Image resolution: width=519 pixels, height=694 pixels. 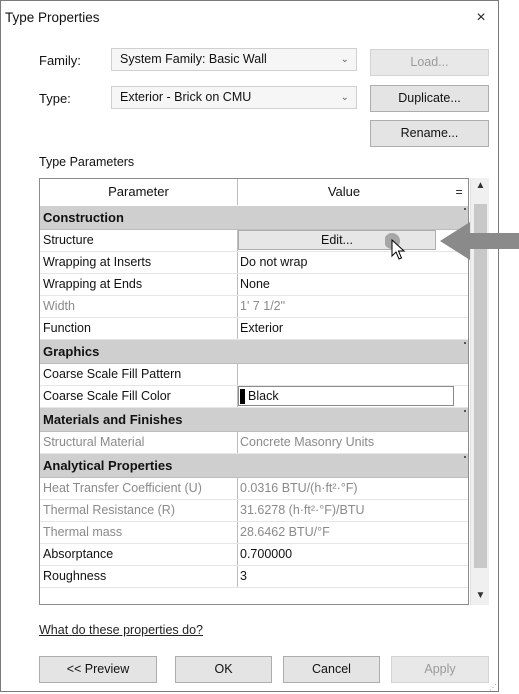 What do you see at coordinates (139, 576) in the screenshot?
I see `parameter-name: Roughness` at bounding box center [139, 576].